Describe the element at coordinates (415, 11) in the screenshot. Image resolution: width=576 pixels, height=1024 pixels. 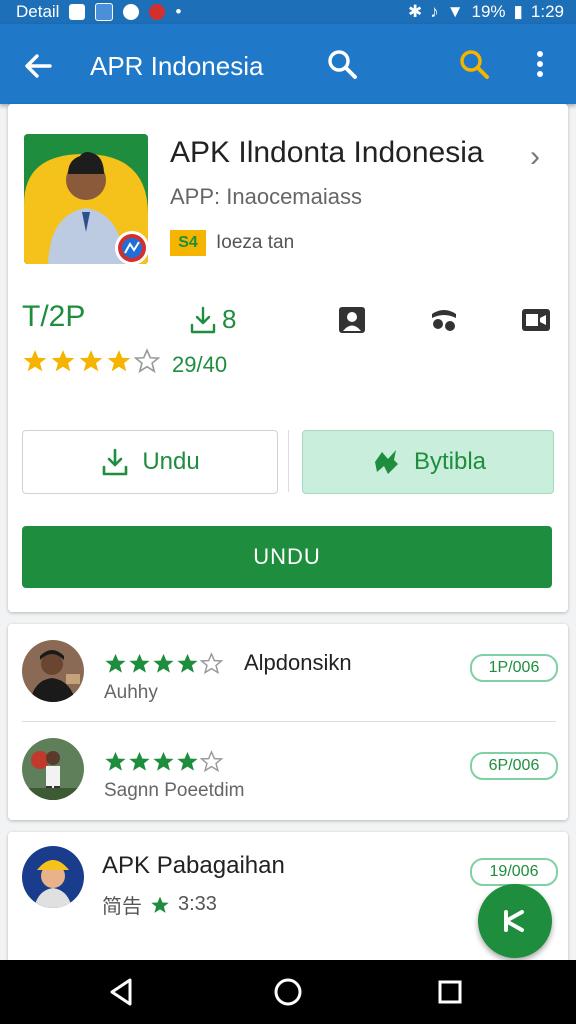
I see `bluetooth-icon: ✱` at that location.